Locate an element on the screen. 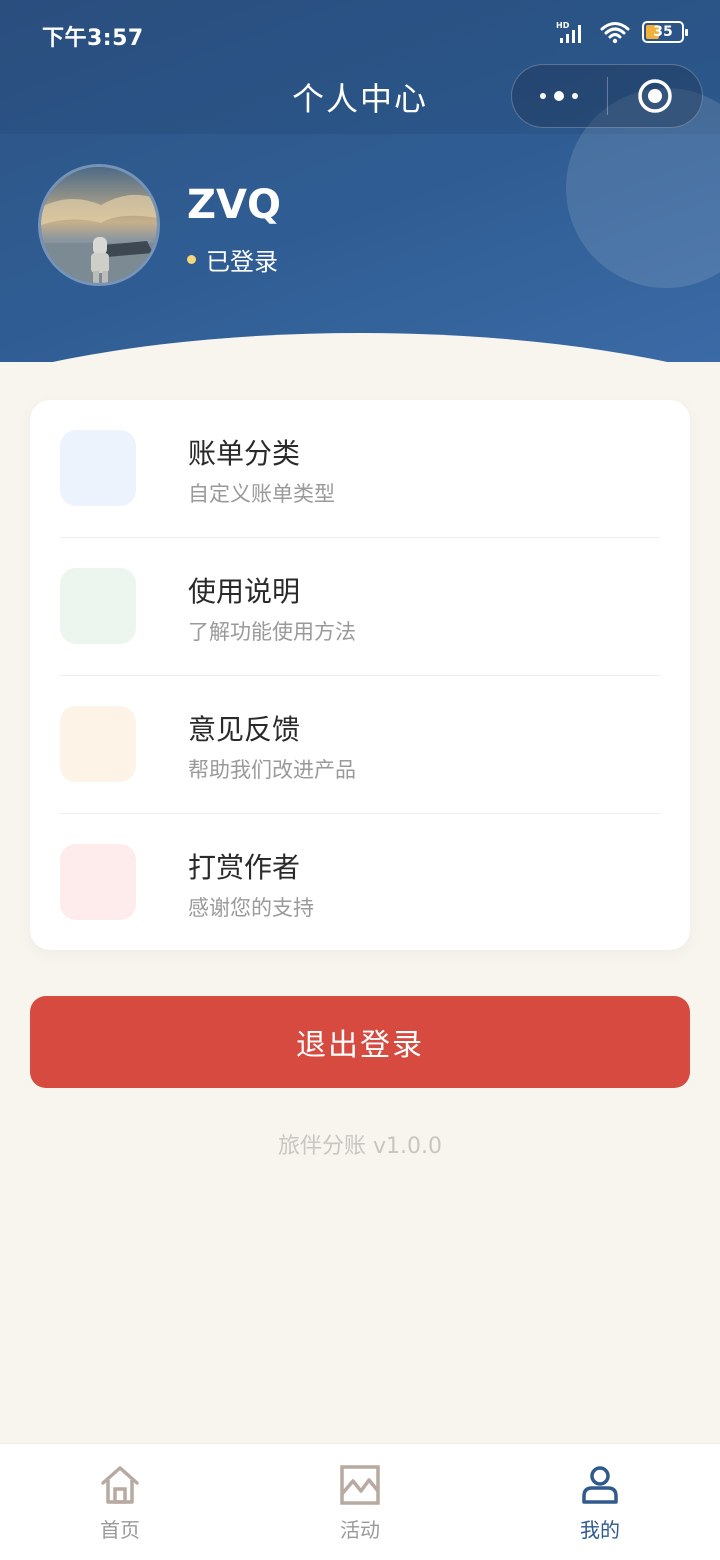 The image size is (720, 1560). battery-level: 35 is located at coordinates (663, 32).